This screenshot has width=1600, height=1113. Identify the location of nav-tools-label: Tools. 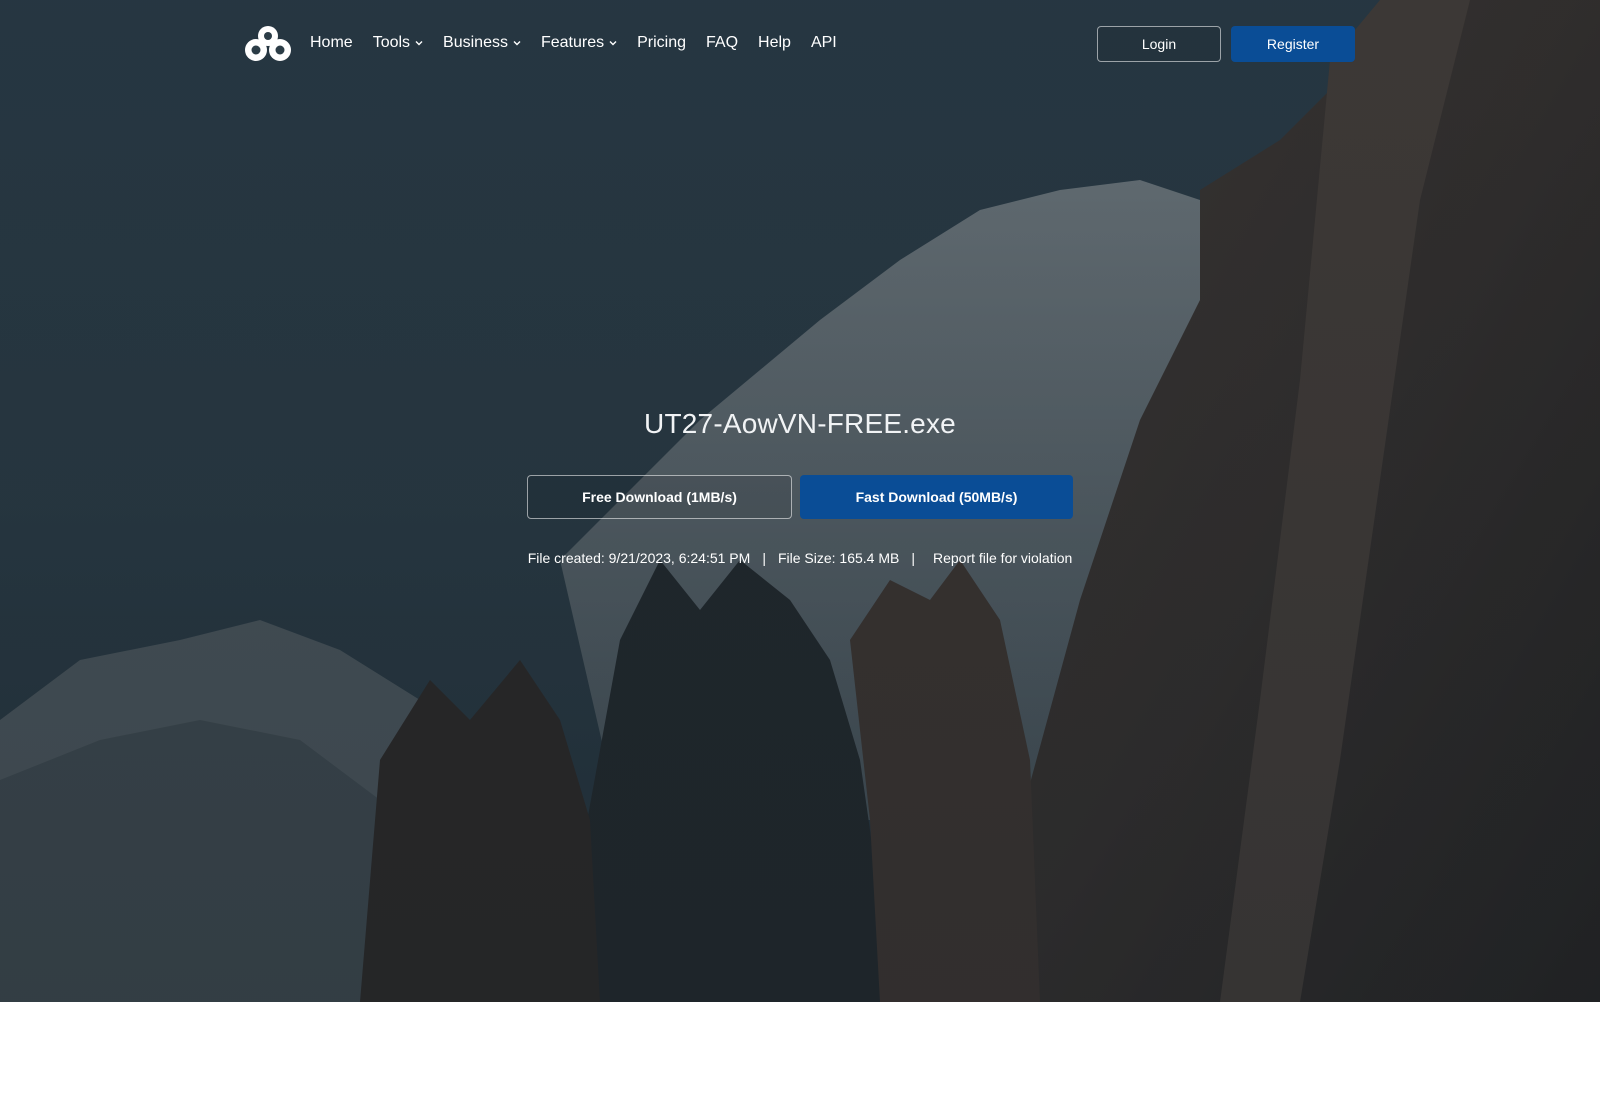
(391, 42).